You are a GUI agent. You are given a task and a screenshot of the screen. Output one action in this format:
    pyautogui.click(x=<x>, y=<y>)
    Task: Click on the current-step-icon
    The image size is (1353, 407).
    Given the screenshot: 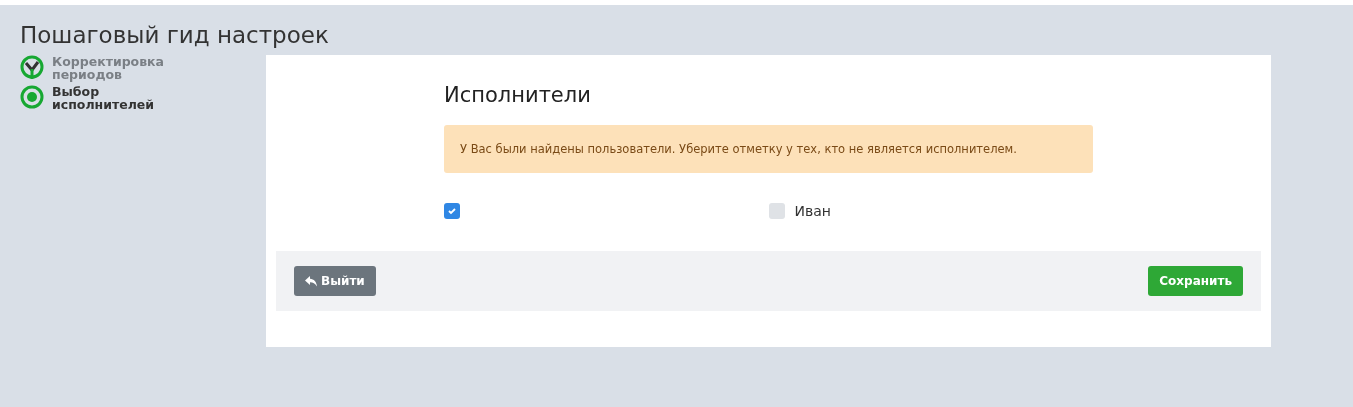 What is the action you would take?
    pyautogui.click(x=32, y=97)
    